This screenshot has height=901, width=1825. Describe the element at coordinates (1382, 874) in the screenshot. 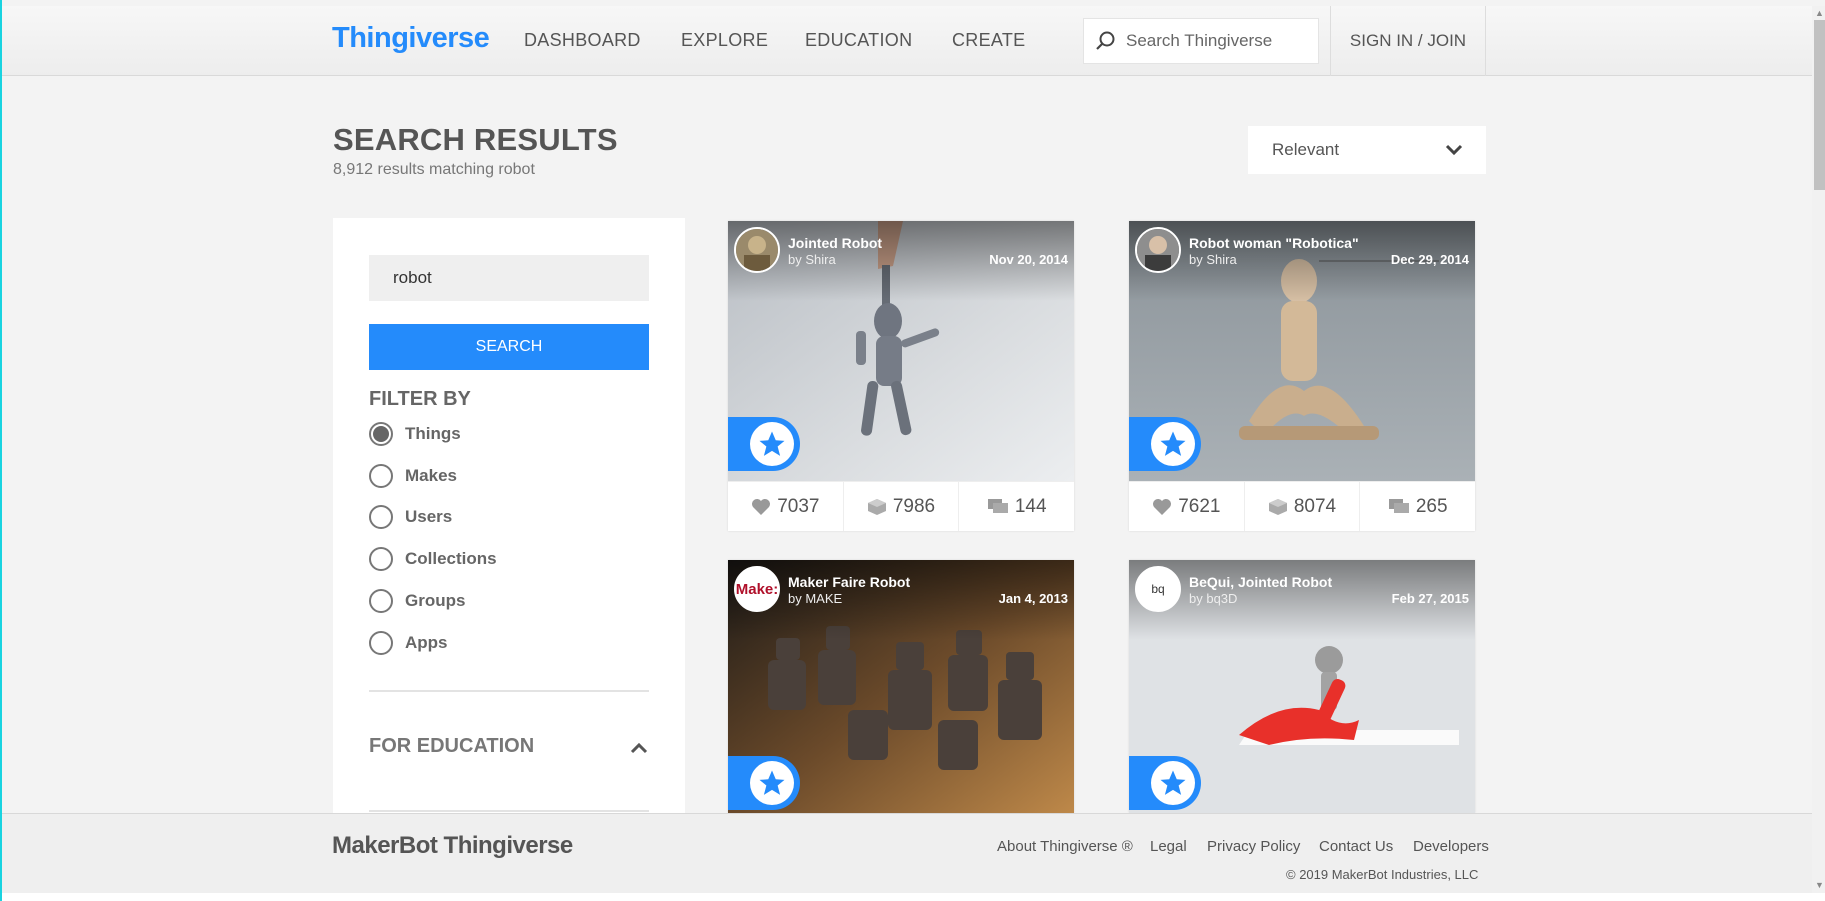

I see `copyright: © 2019 MakerBot Industries, LLC` at that location.